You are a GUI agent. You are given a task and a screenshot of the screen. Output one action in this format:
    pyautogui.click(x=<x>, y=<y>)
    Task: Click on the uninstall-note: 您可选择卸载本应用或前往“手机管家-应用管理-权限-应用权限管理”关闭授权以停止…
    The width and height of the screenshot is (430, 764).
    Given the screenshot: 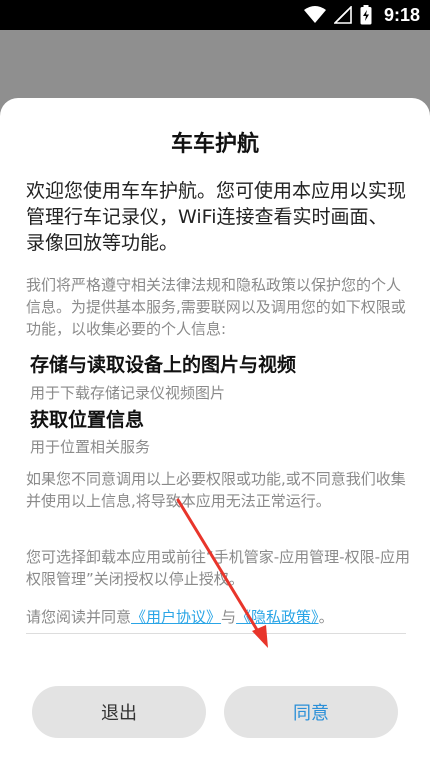 What is the action you would take?
    pyautogui.click(x=218, y=568)
    